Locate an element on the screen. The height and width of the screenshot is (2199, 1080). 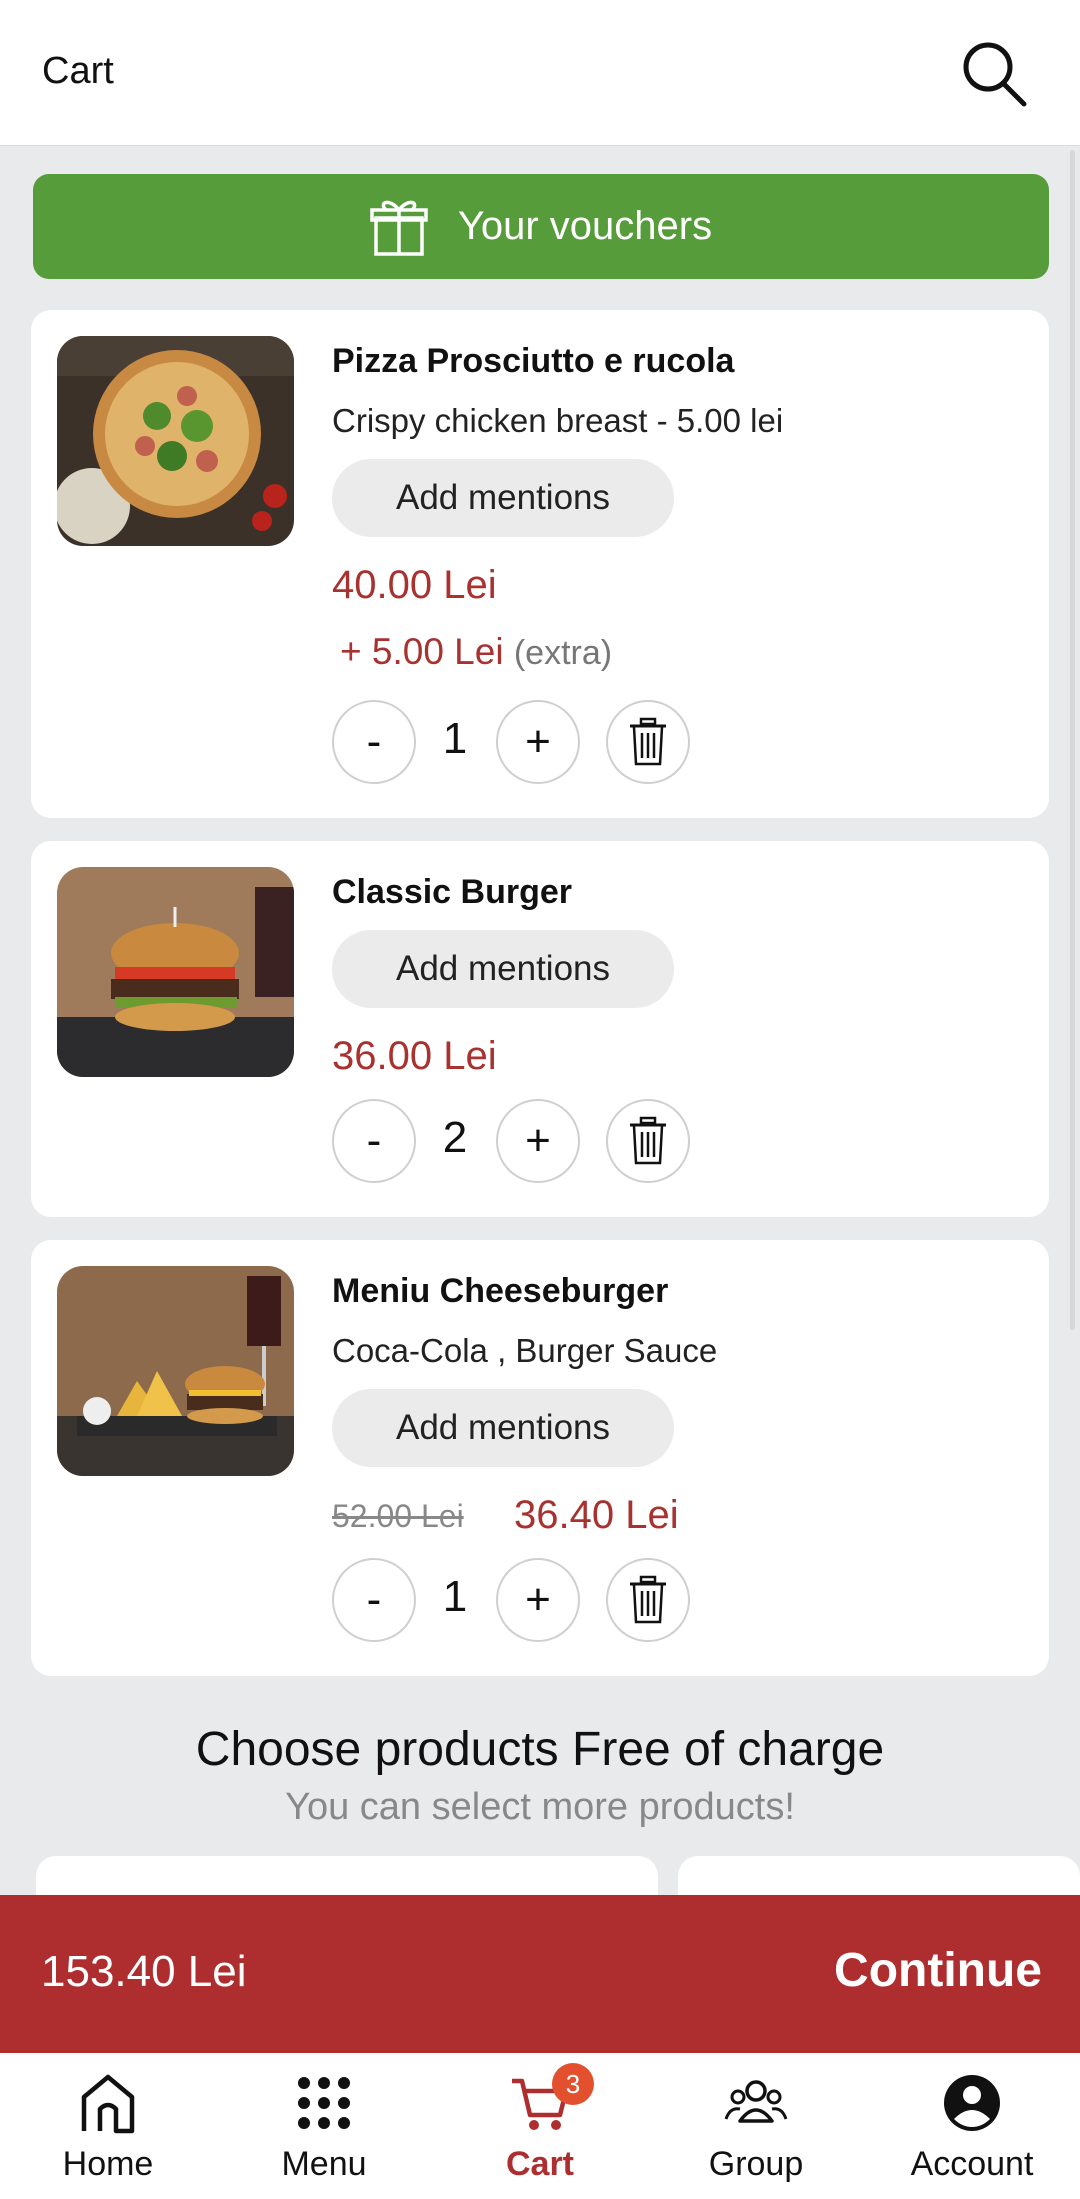
nav-account: Account is located at coordinates (972, 2126).